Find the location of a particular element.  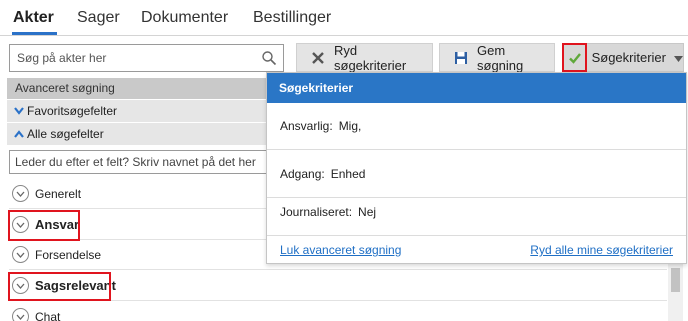

scrollbar: ▲ is located at coordinates (675, 289).